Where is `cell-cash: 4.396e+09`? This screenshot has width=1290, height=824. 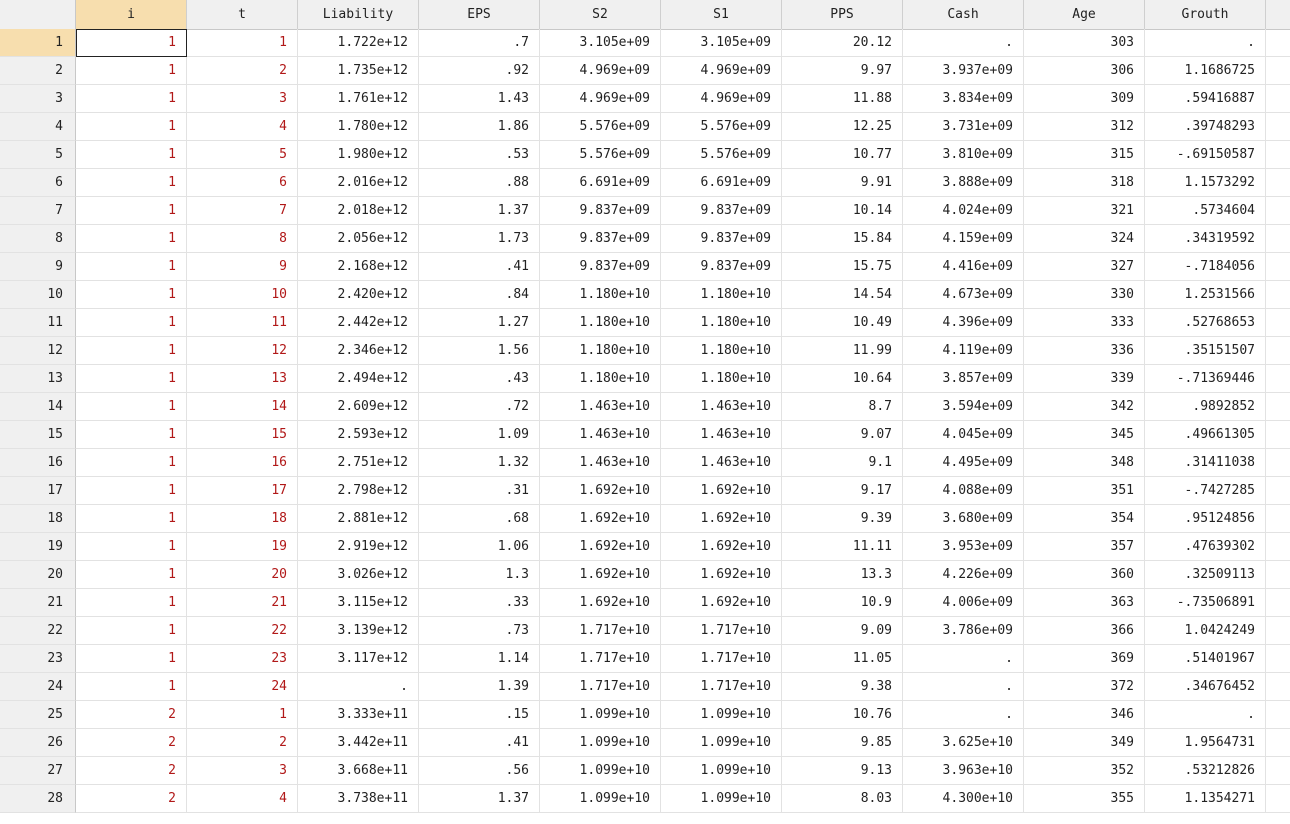
cell-cash: 4.396e+09 is located at coordinates (963, 323).